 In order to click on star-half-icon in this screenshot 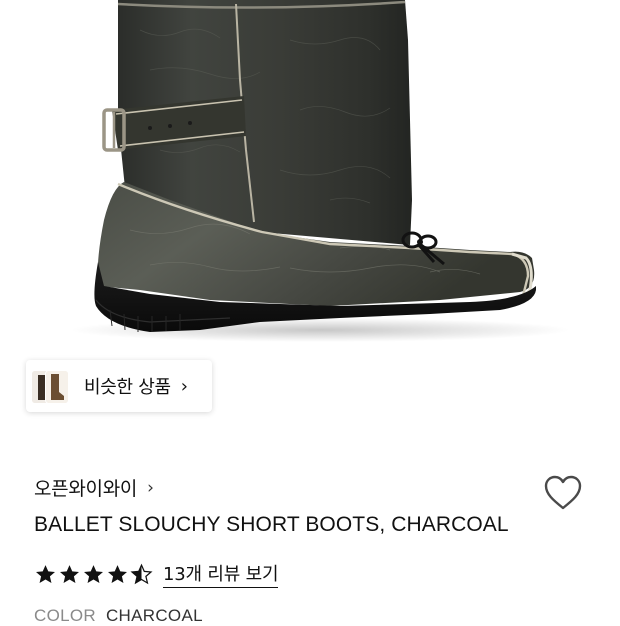, I will do `click(141, 574)`.